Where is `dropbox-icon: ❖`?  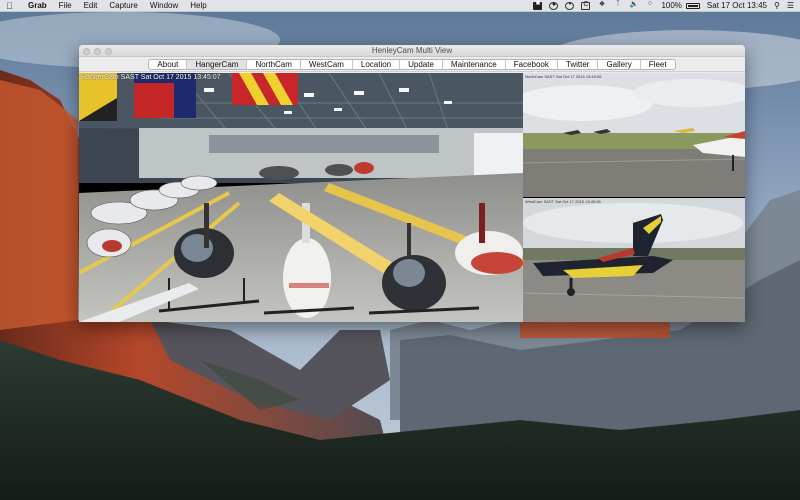
dropbox-icon: ❖ is located at coordinates (601, 5).